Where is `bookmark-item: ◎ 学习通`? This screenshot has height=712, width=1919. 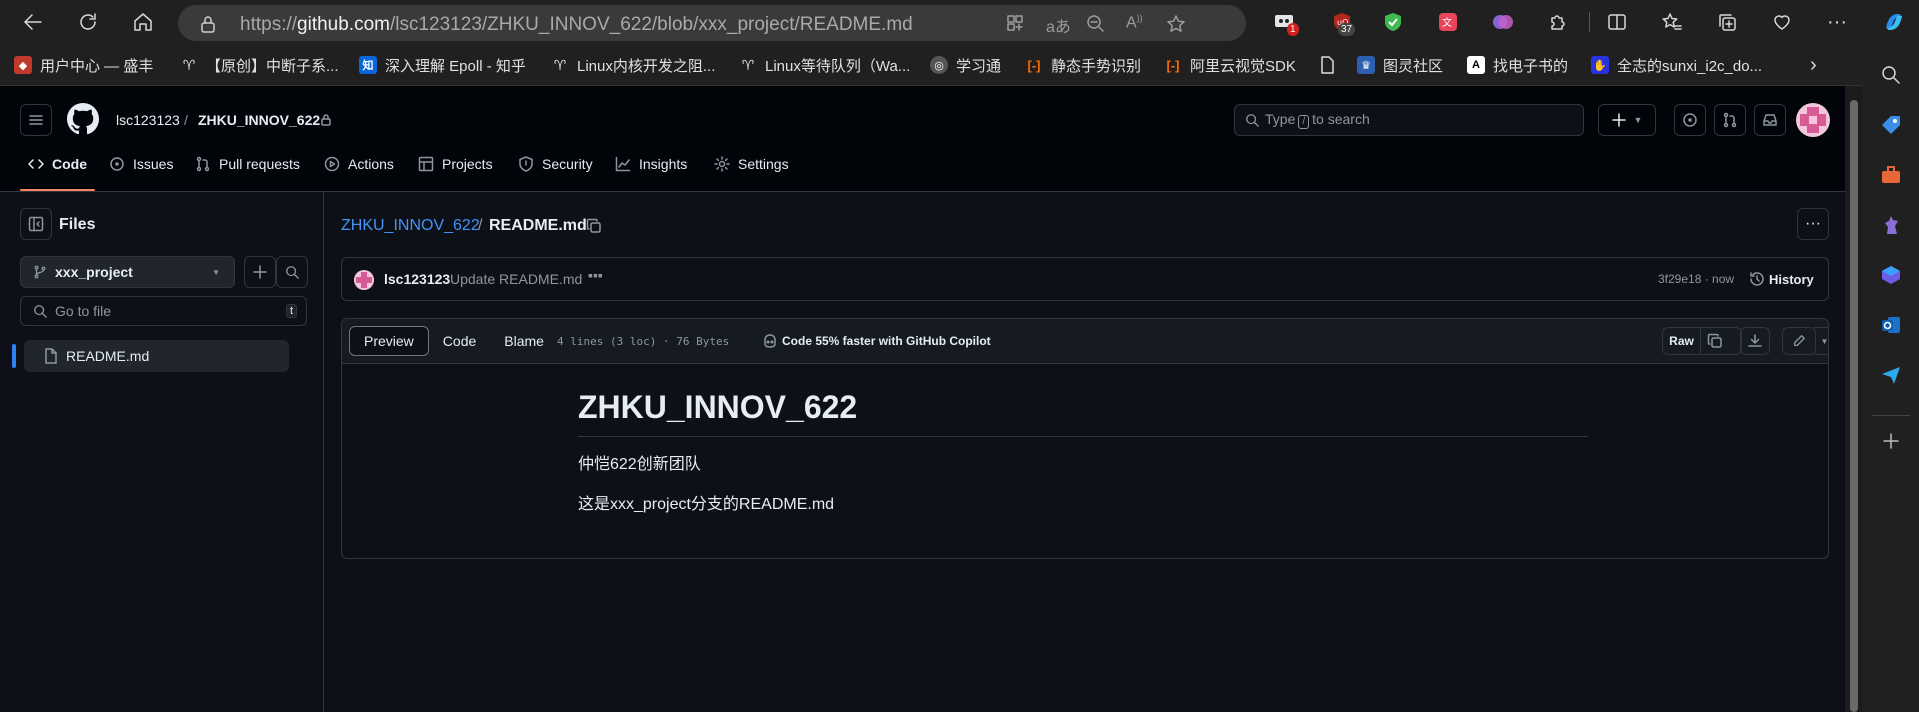
bookmark-item: ◎ 学习通 is located at coordinates (965, 65).